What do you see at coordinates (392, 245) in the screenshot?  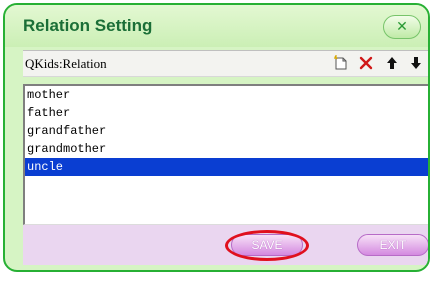 I see `exit-button: EXIT` at bounding box center [392, 245].